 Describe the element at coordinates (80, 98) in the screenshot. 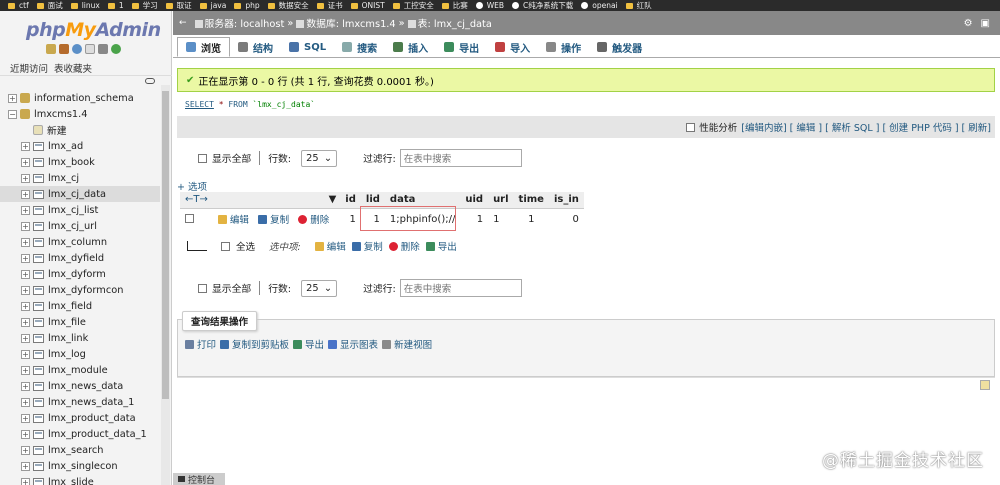

I see `tree-item: + information_schema` at that location.